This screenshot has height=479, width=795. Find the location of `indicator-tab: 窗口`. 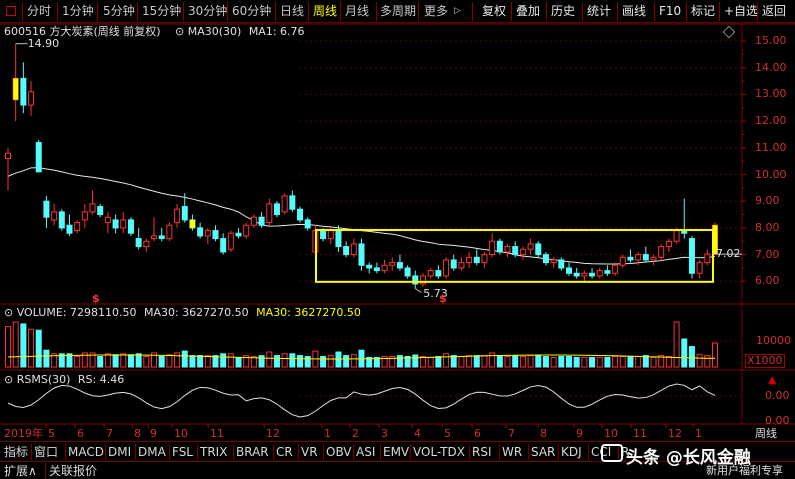

indicator-tab: 窗口 is located at coordinates (46, 452).